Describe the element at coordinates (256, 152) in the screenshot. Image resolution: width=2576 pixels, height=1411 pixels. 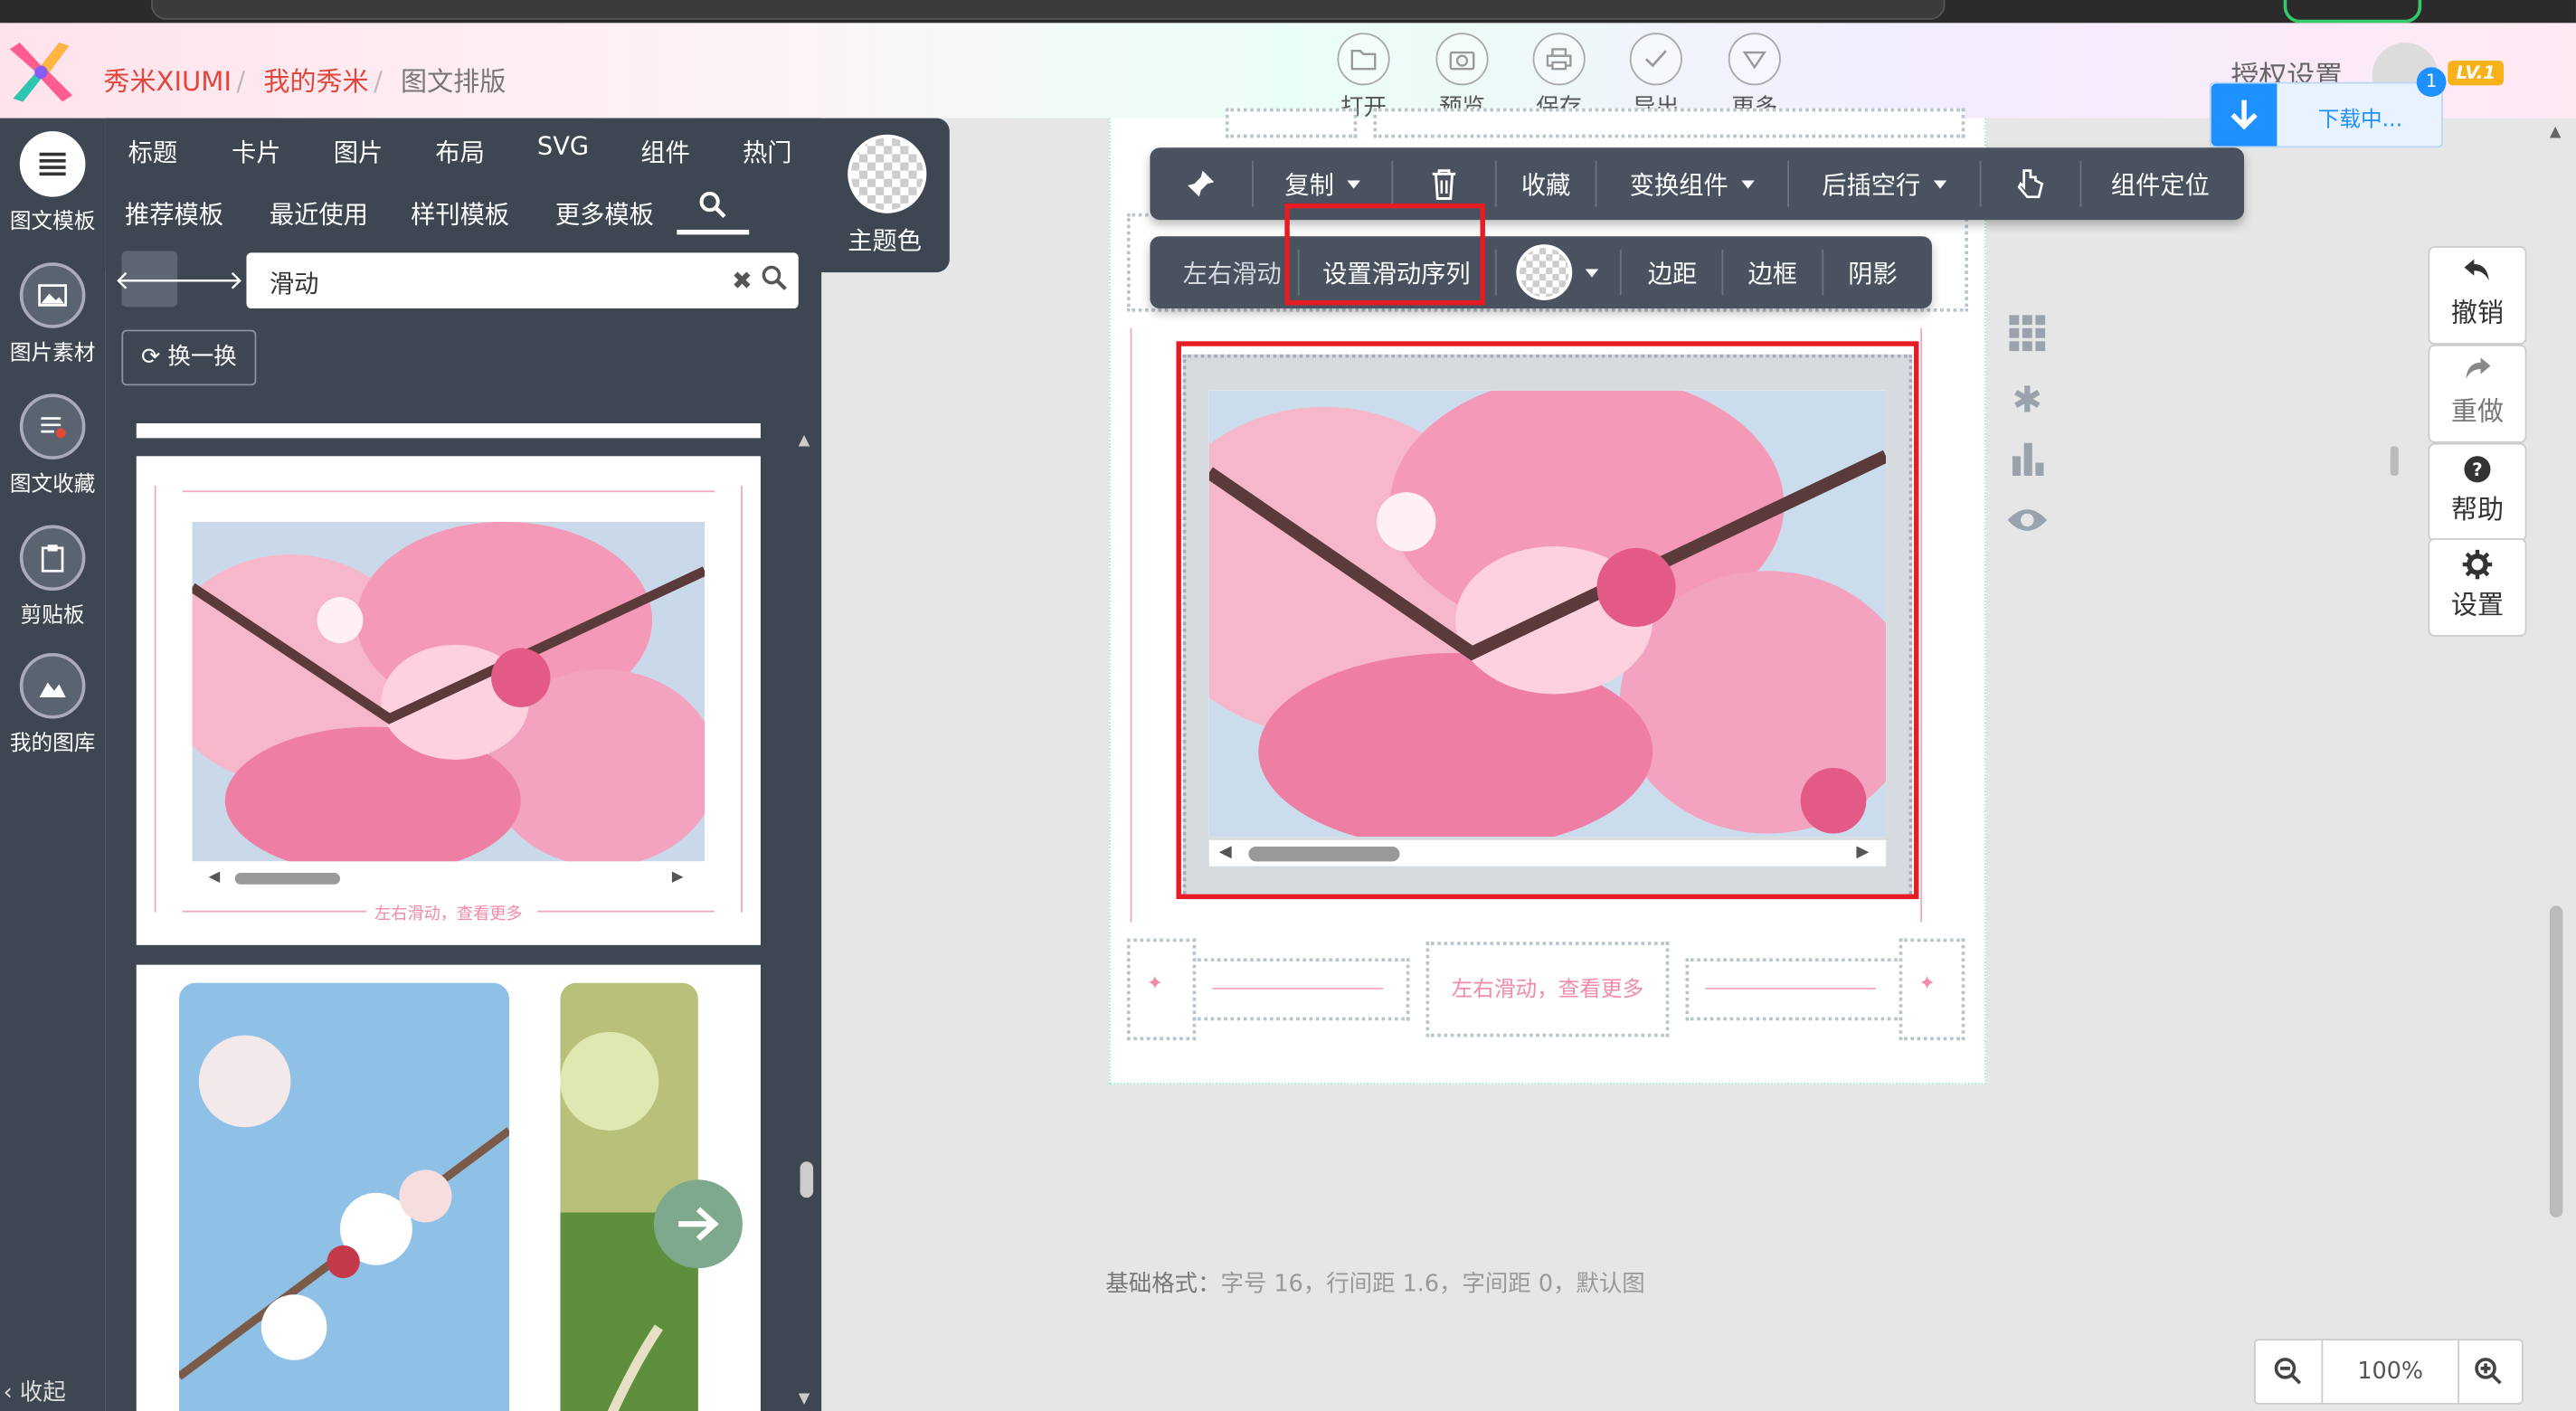
I see `tab-card: 卡片` at that location.